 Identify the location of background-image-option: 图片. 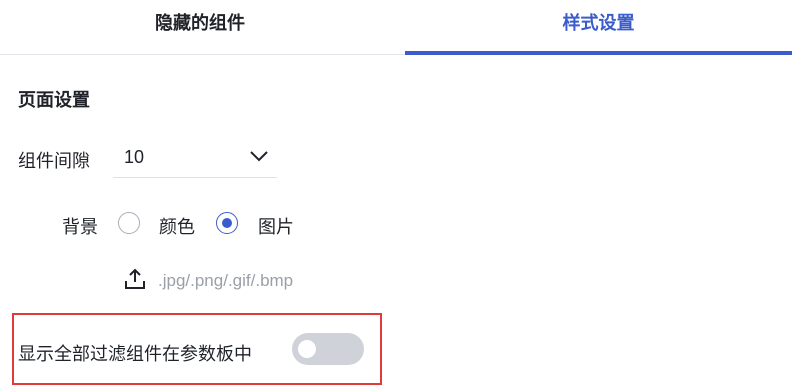
(276, 226).